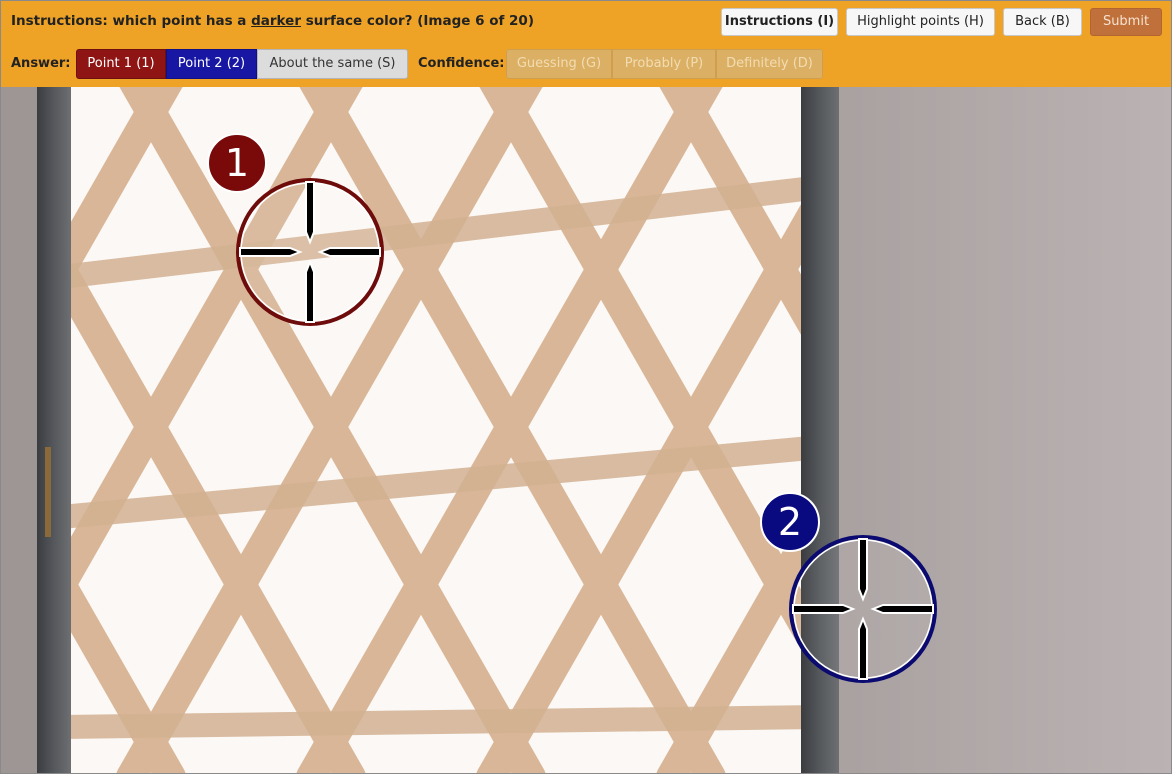  I want to click on instructions-prefix: Instructions: which point has a, so click(131, 21).